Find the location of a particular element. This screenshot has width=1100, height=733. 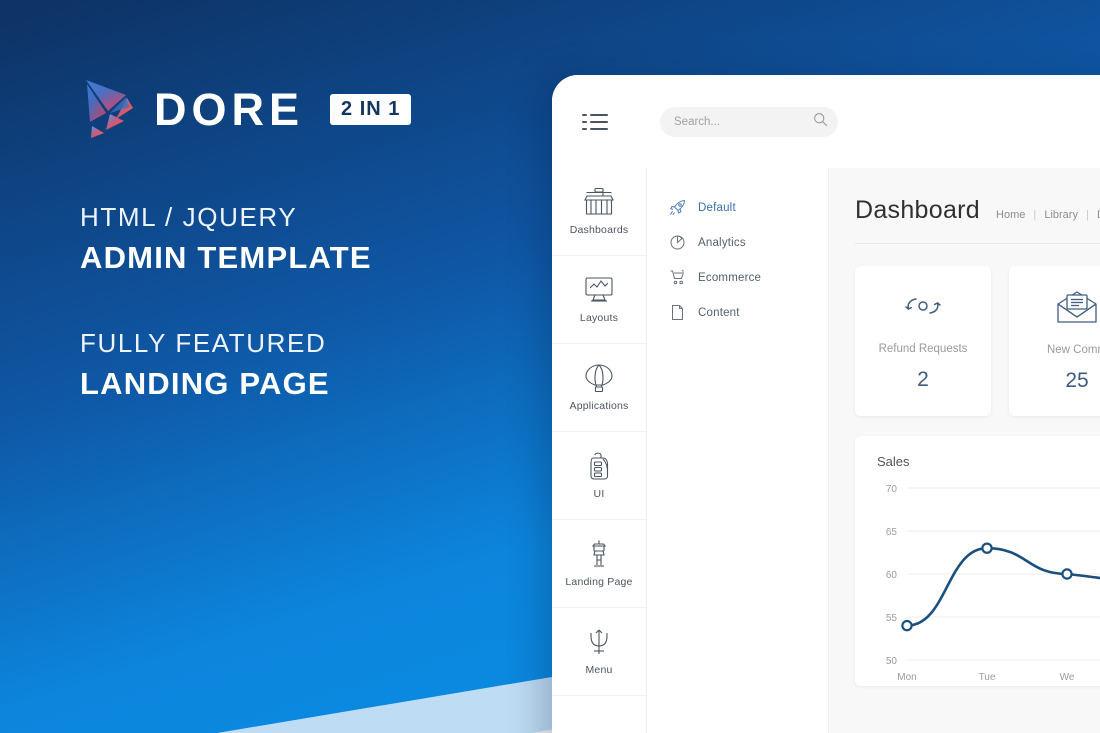

sidebar-item-ui: UI is located at coordinates (599, 476).